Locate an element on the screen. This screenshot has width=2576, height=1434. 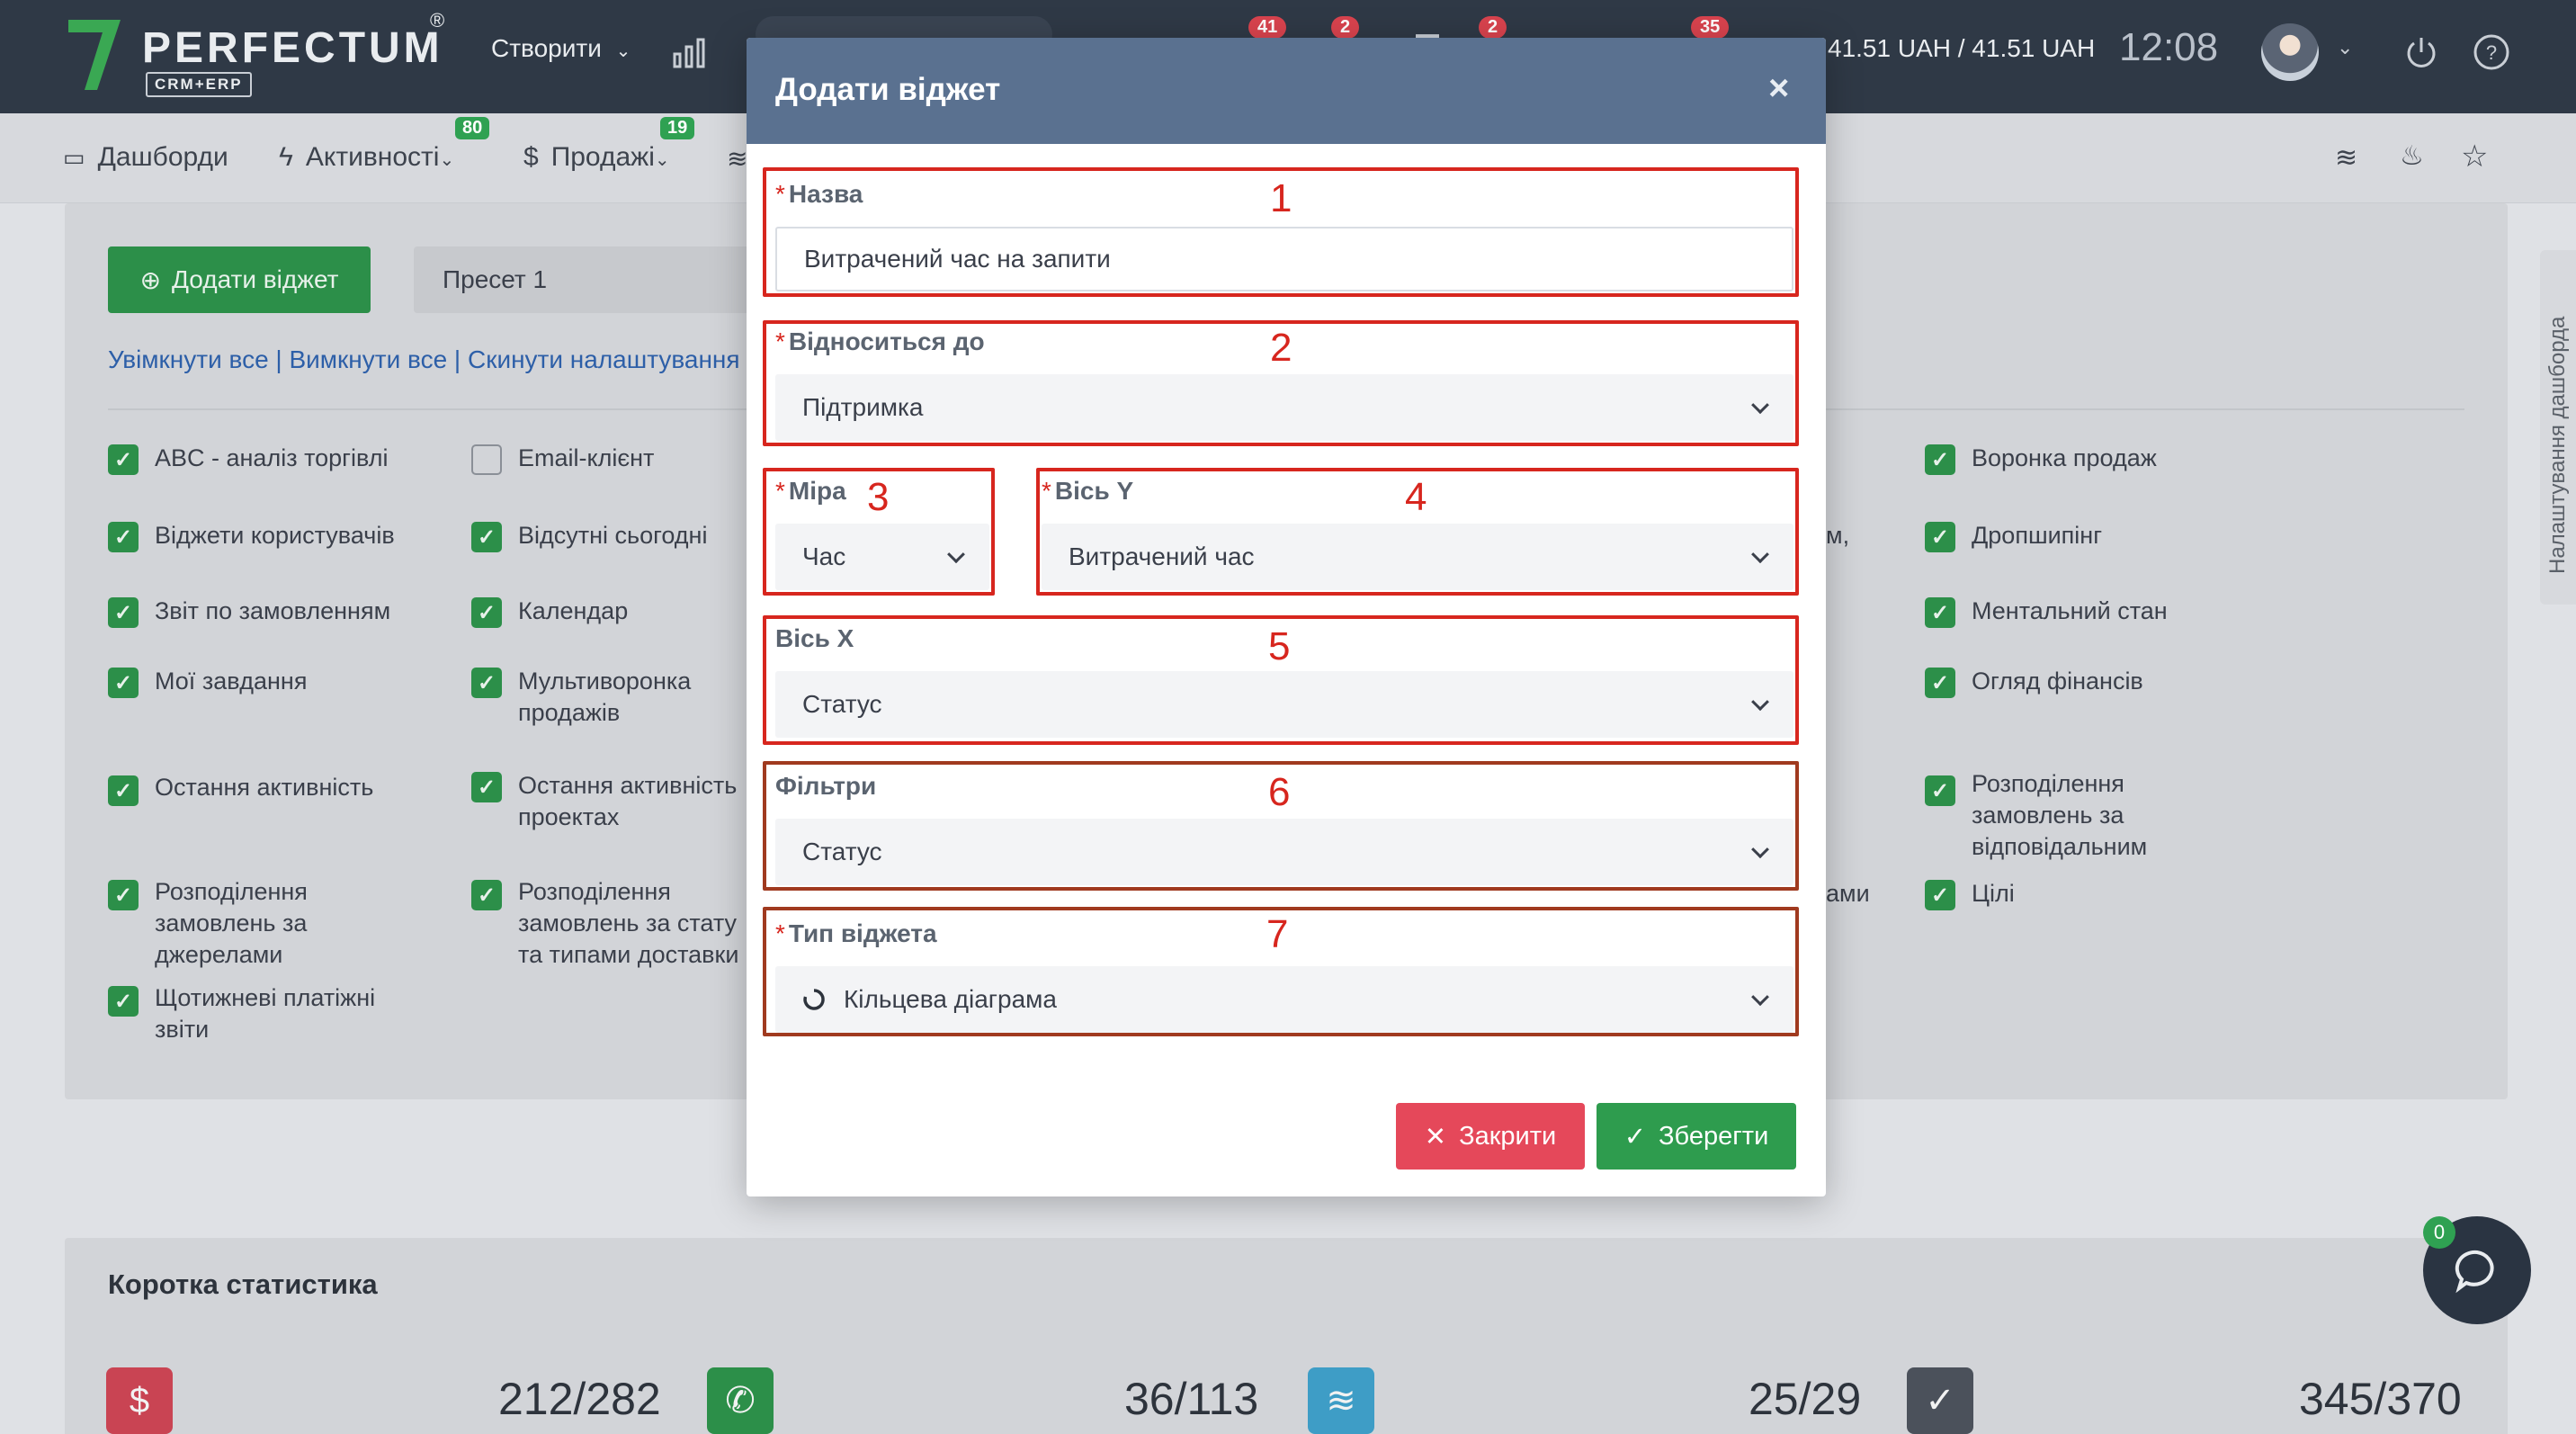
save-button: ✓ Зберегти is located at coordinates (1696, 1136).